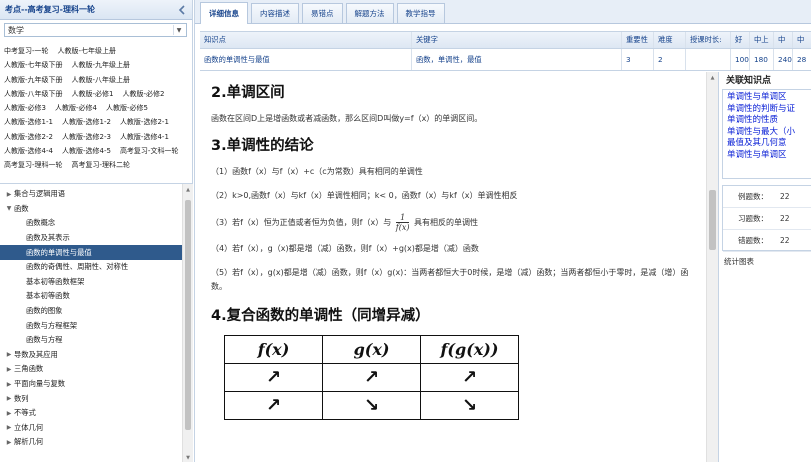 The height and width of the screenshot is (462, 811). Describe the element at coordinates (91, 413) in the screenshot. I see `tree-node: ▶ 不等式` at that location.